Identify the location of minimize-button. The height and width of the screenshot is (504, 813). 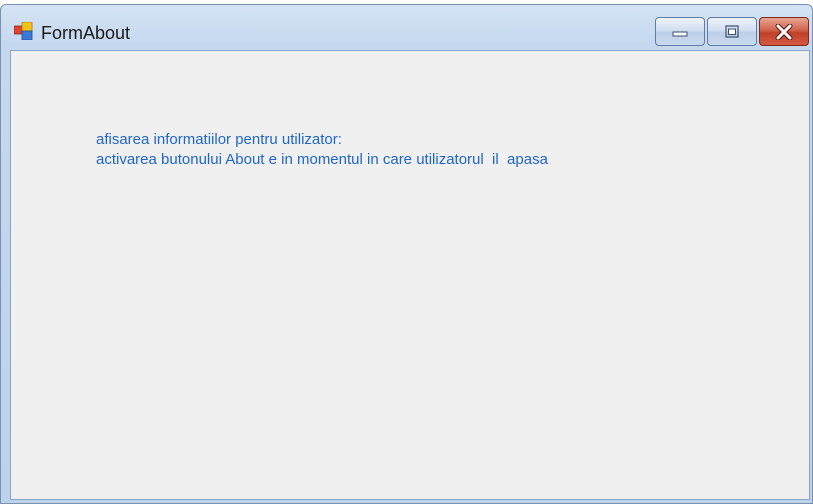
(680, 31).